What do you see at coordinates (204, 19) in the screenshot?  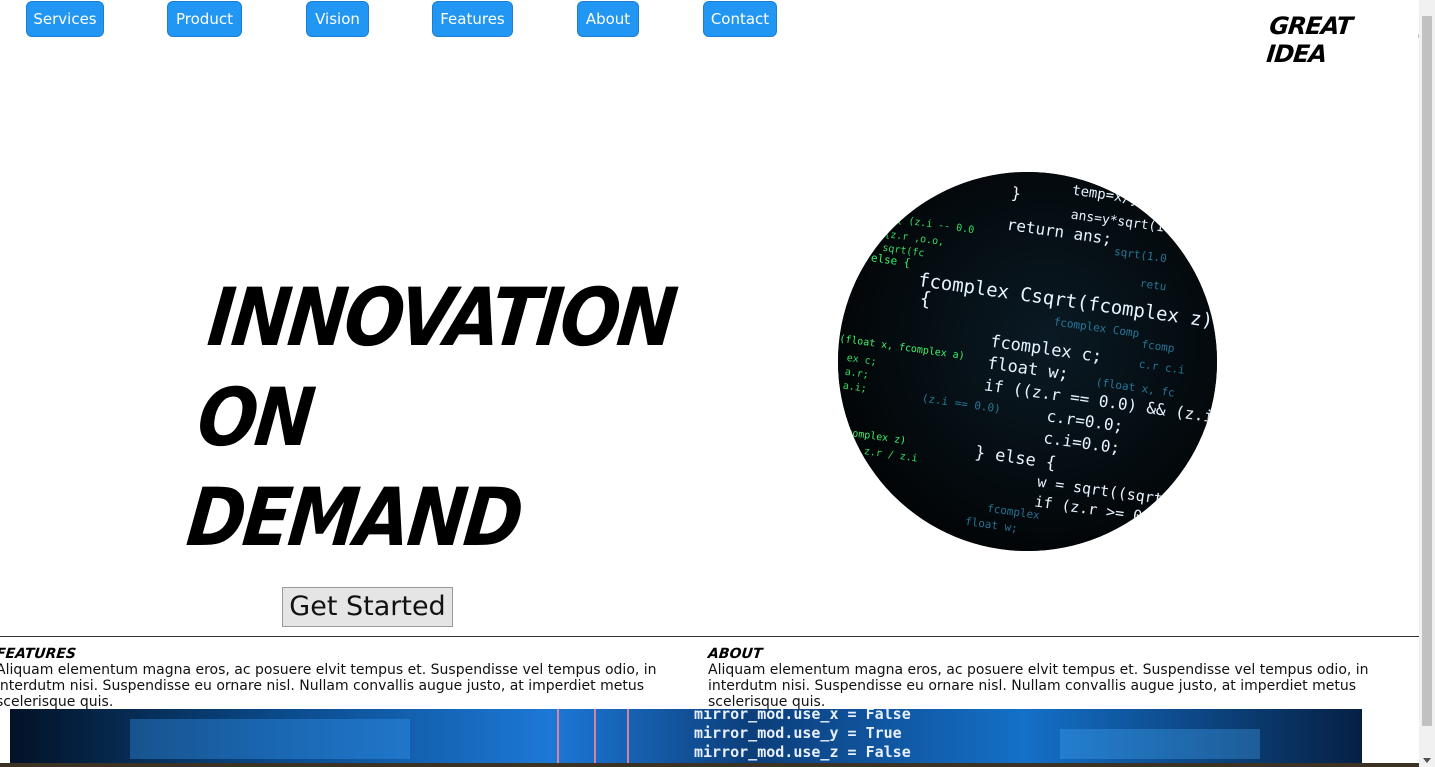 I see `nav-product-button: Product` at bounding box center [204, 19].